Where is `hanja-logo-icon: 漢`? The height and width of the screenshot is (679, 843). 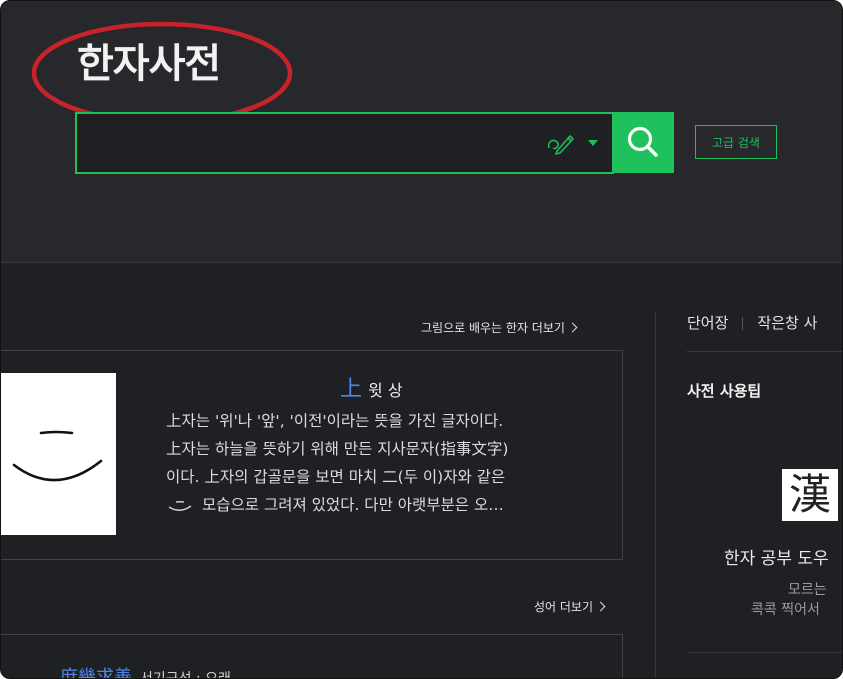 hanja-logo-icon: 漢 is located at coordinates (810, 495).